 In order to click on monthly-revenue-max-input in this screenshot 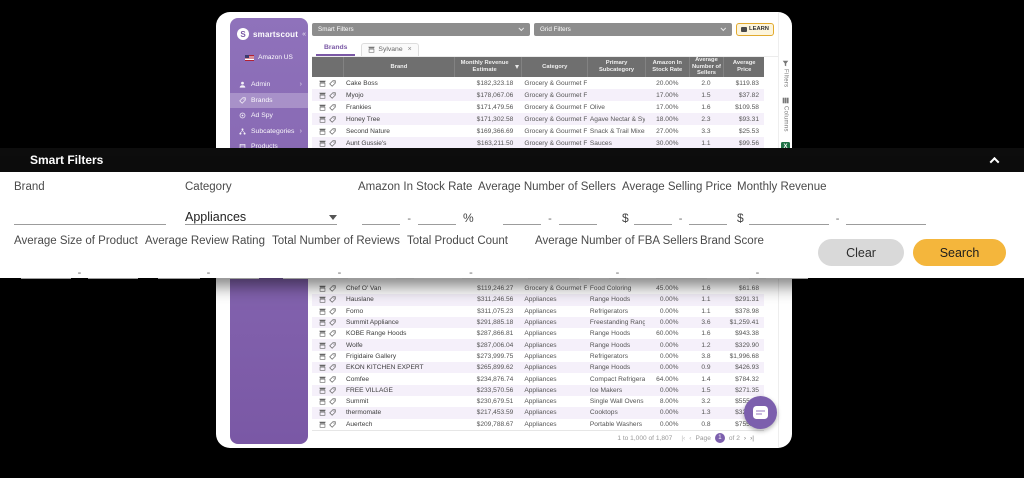, I will do `click(886, 216)`.